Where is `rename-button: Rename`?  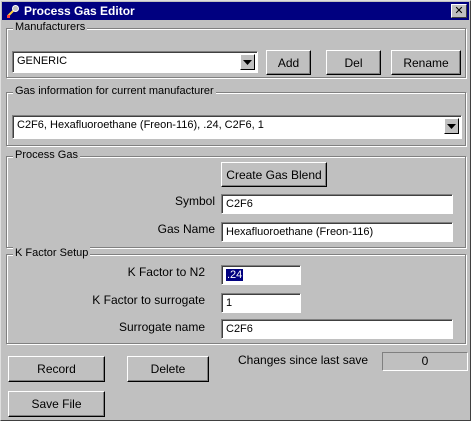
rename-button: Rename is located at coordinates (426, 62).